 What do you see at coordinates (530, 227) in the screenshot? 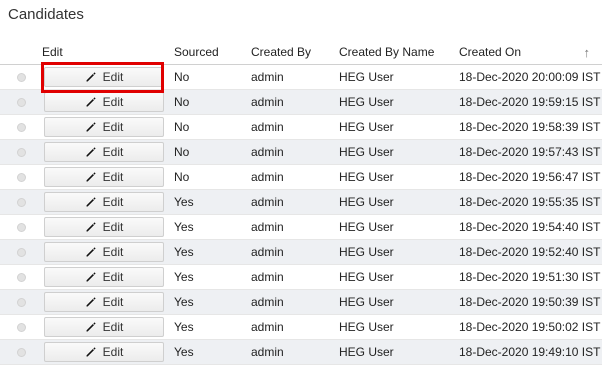
I see `created-on-cell: 18-Dec-2020 19:54:40 IST` at bounding box center [530, 227].